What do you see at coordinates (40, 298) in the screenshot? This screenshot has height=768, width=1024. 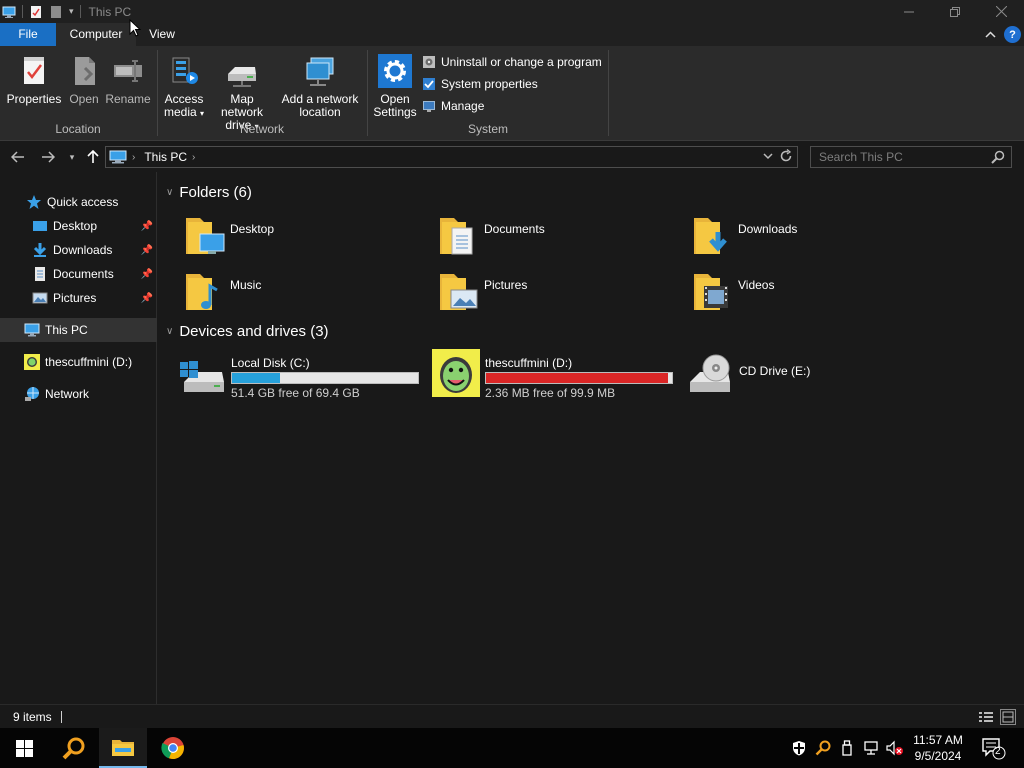 I see `pictures-icon` at bounding box center [40, 298].